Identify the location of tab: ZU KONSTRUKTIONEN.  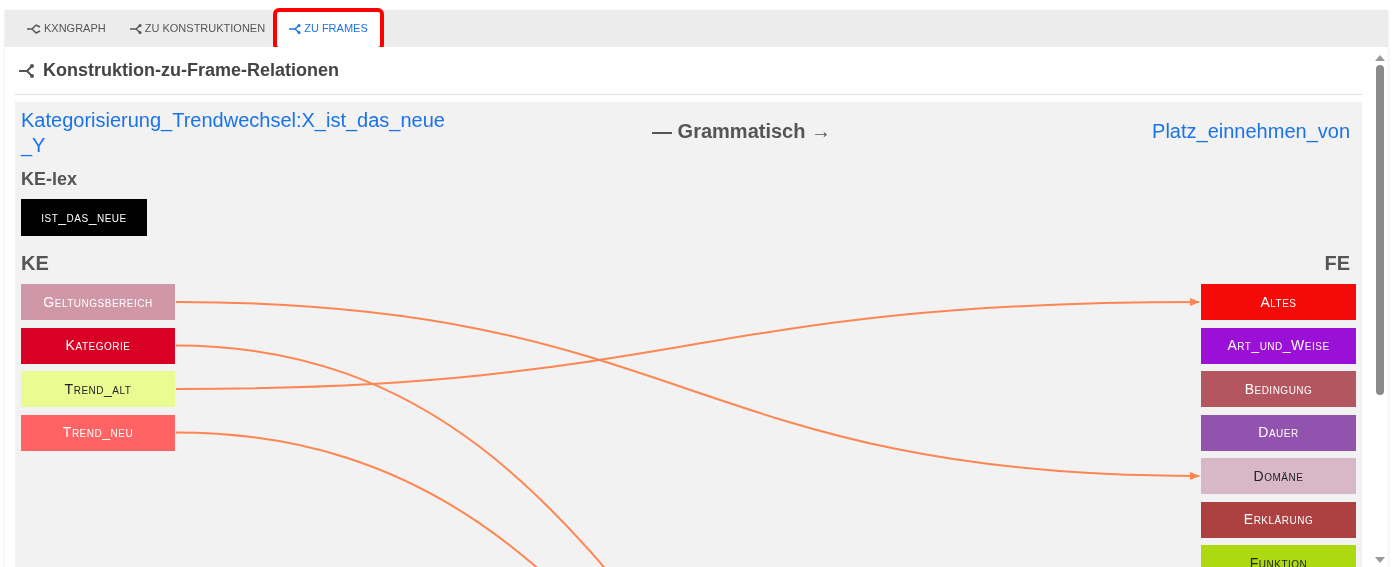
(197, 28).